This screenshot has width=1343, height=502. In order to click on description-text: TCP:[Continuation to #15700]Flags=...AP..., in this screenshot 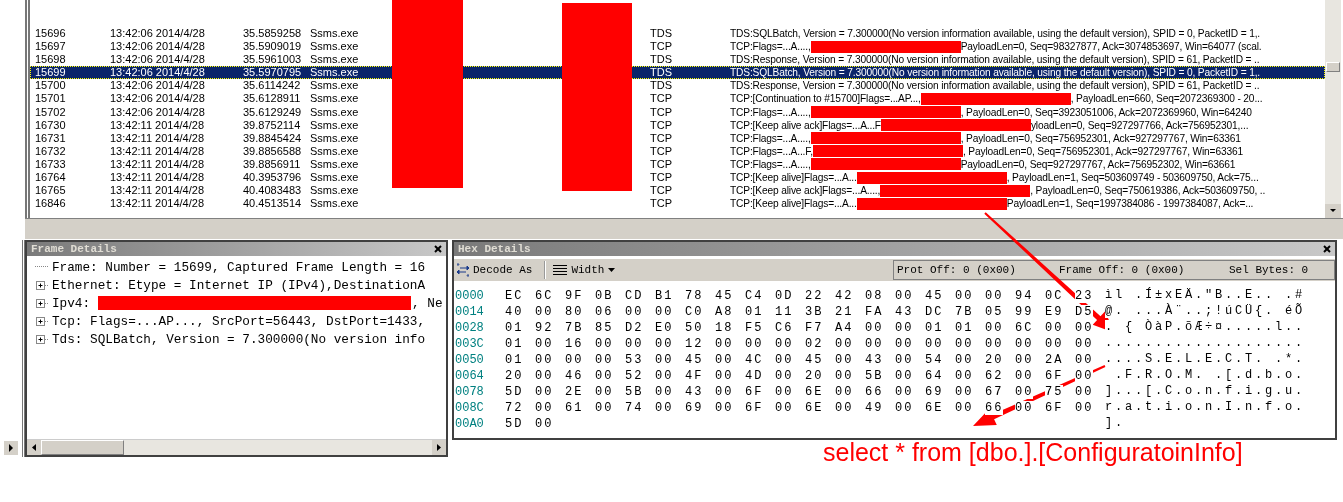, I will do `click(825, 99)`.